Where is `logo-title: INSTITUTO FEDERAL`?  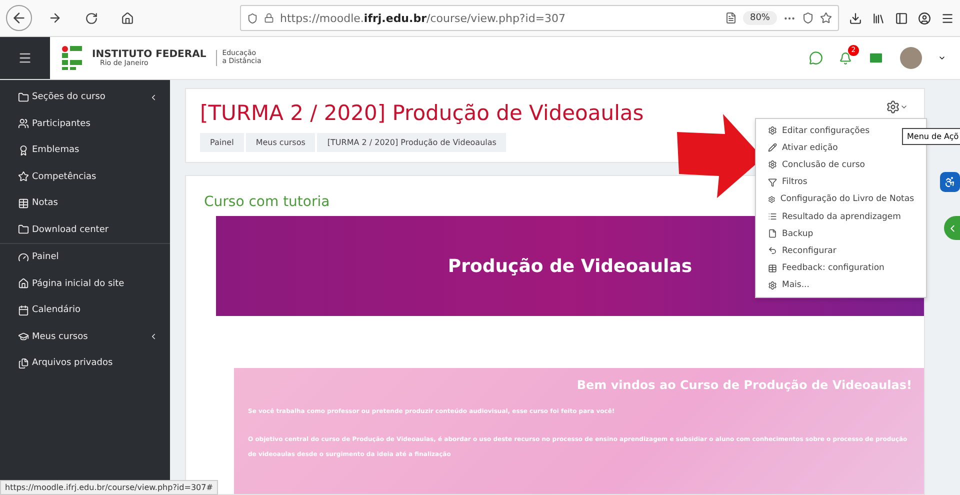 logo-title: INSTITUTO FEDERAL is located at coordinates (149, 55).